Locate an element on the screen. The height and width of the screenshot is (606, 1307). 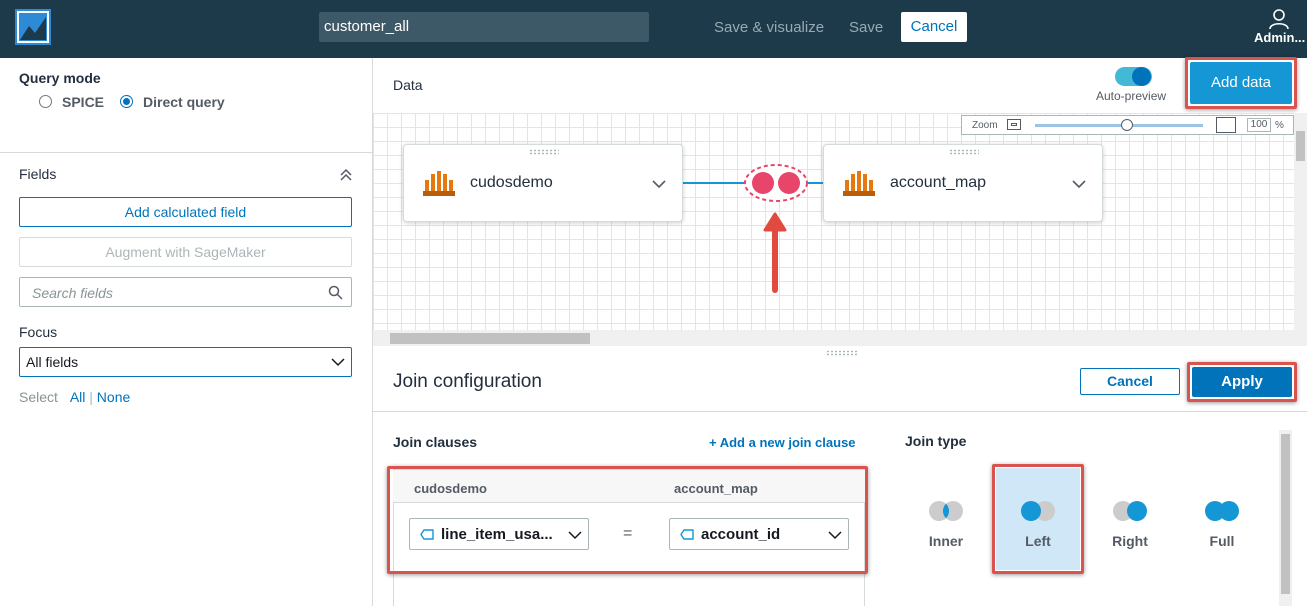
join-connector-left is located at coordinates (714, 183).